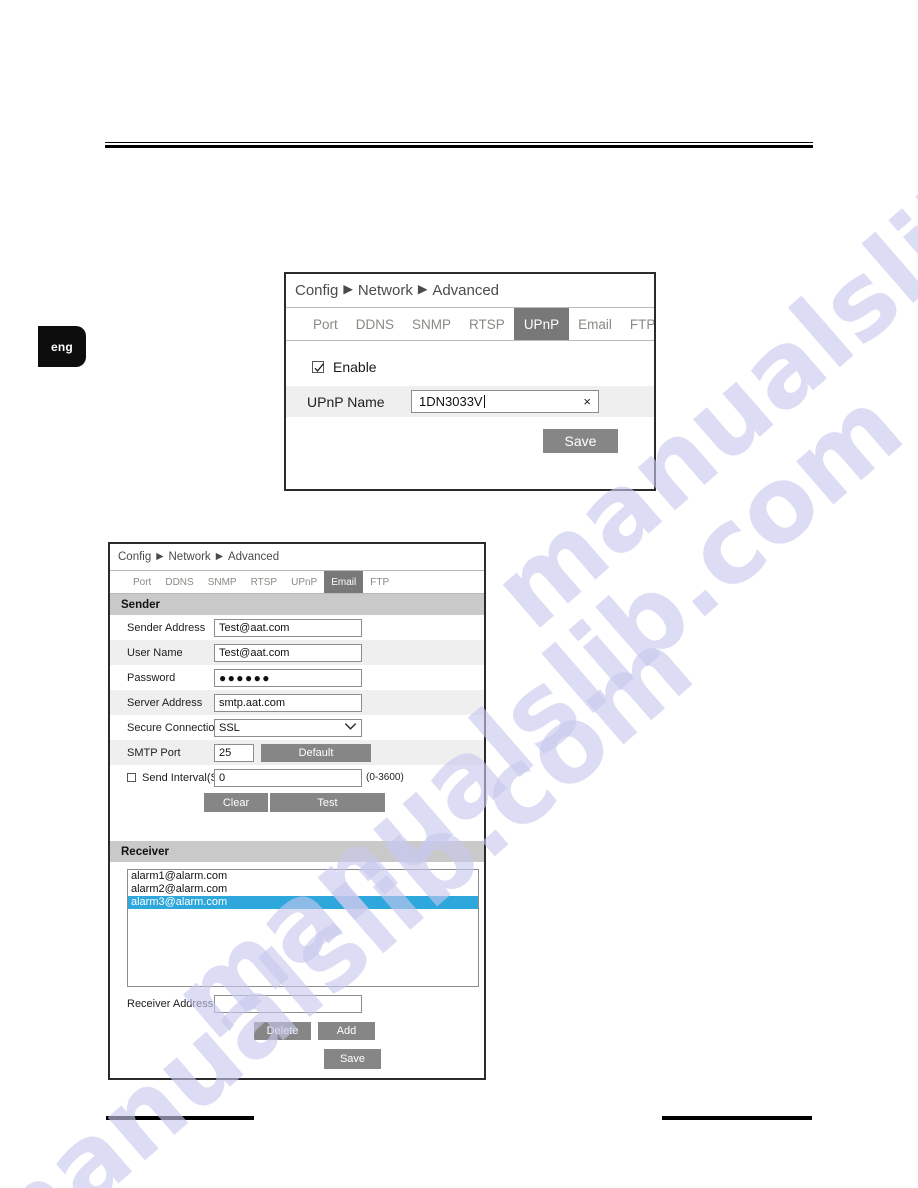  Describe the element at coordinates (252, 702) in the screenshot. I see `server-address-value: smtp.aat.com` at that location.